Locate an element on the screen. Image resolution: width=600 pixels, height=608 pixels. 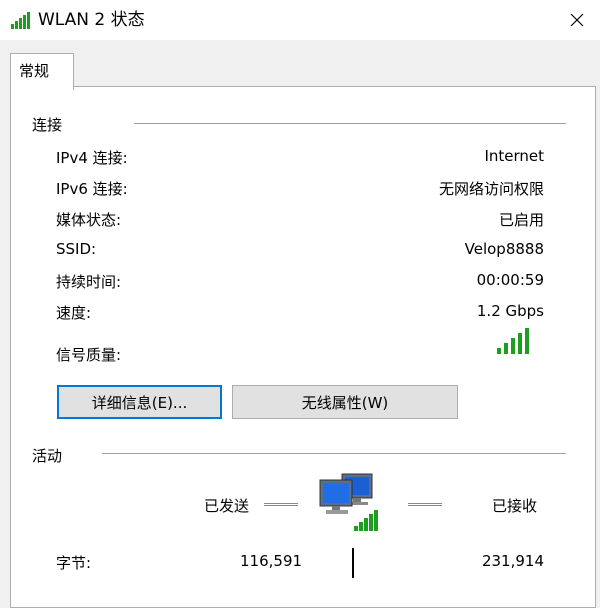
ipv4-value: Internet is located at coordinates (514, 156).